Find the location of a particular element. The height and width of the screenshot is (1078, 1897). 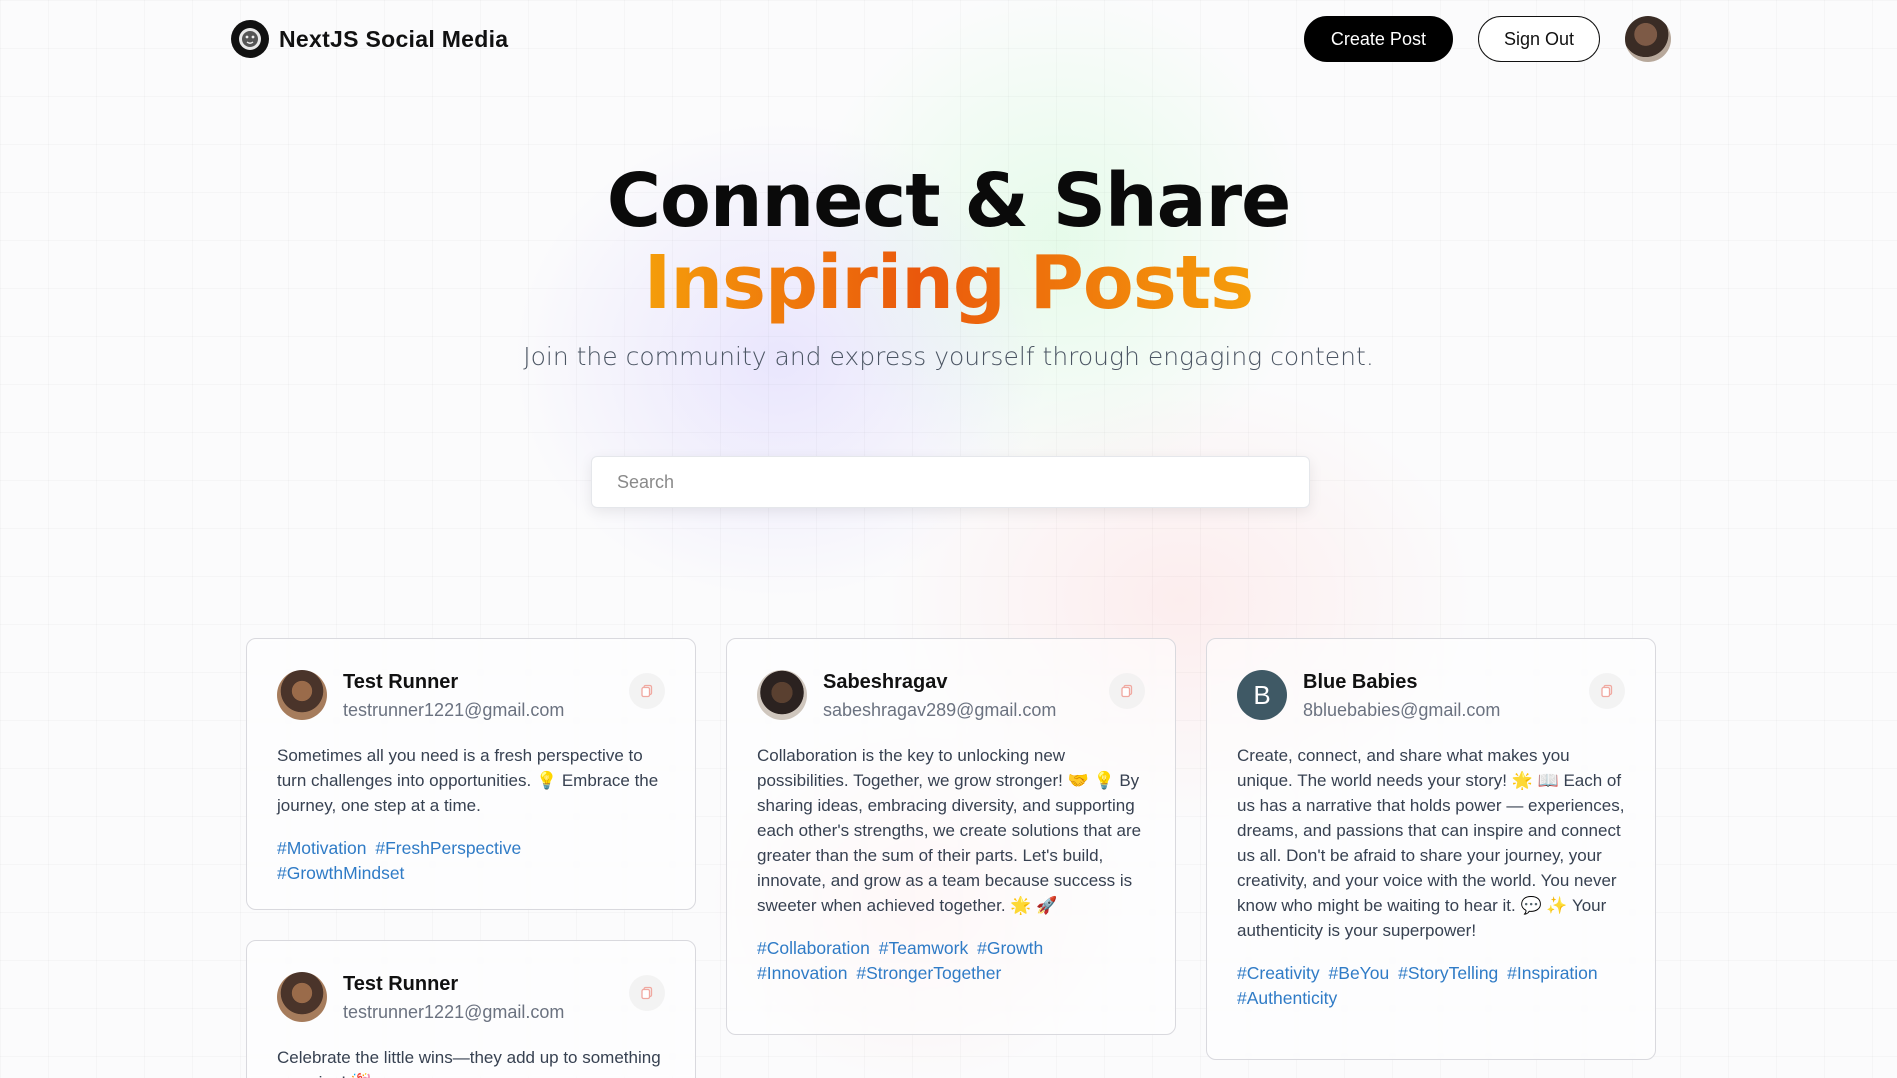

author-info: Sabeshragav sabeshragav289@gmail.com is located at coordinates (939, 695).